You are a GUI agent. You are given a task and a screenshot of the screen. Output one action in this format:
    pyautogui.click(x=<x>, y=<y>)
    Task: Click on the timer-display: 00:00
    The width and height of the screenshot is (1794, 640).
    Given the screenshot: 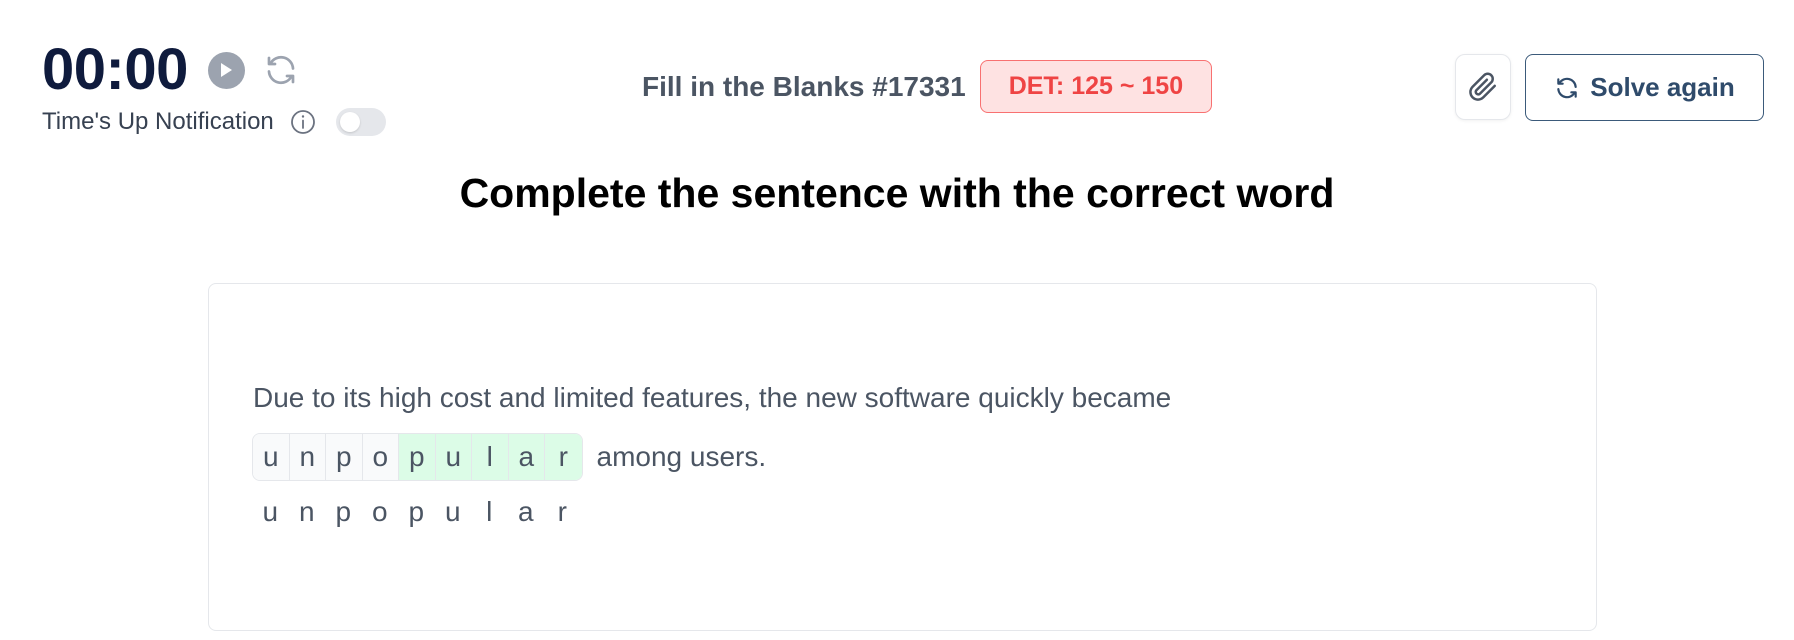 What is the action you would take?
    pyautogui.click(x=115, y=69)
    